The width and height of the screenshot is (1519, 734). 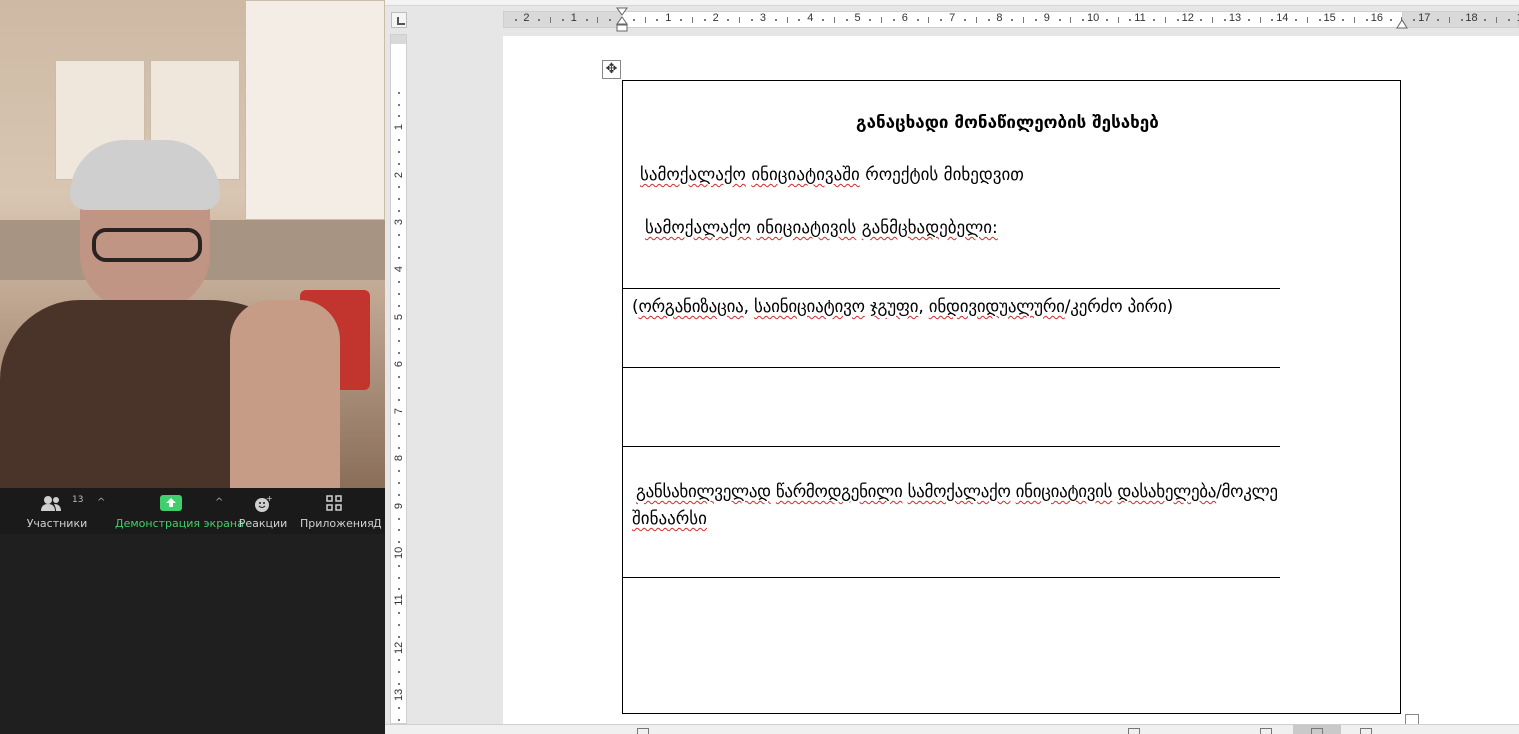 What do you see at coordinates (399, 552) in the screenshot?
I see `ruler-number: 10` at bounding box center [399, 552].